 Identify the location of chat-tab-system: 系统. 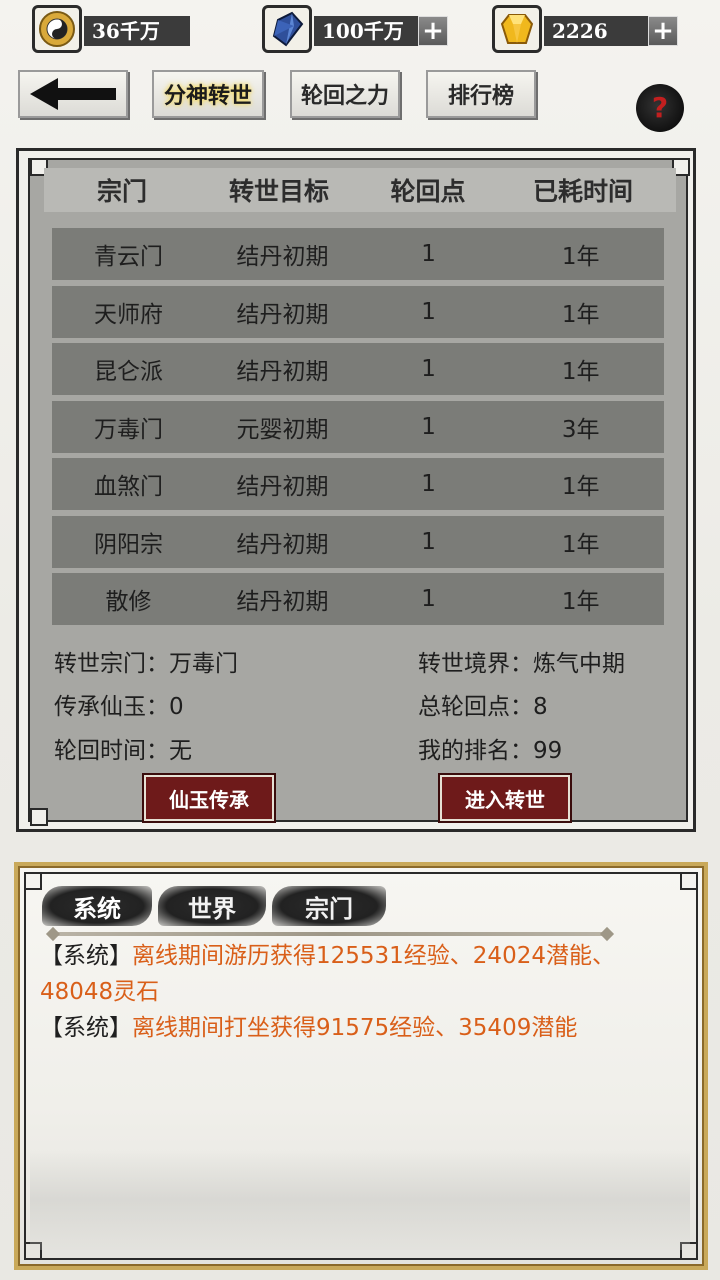
(97, 906).